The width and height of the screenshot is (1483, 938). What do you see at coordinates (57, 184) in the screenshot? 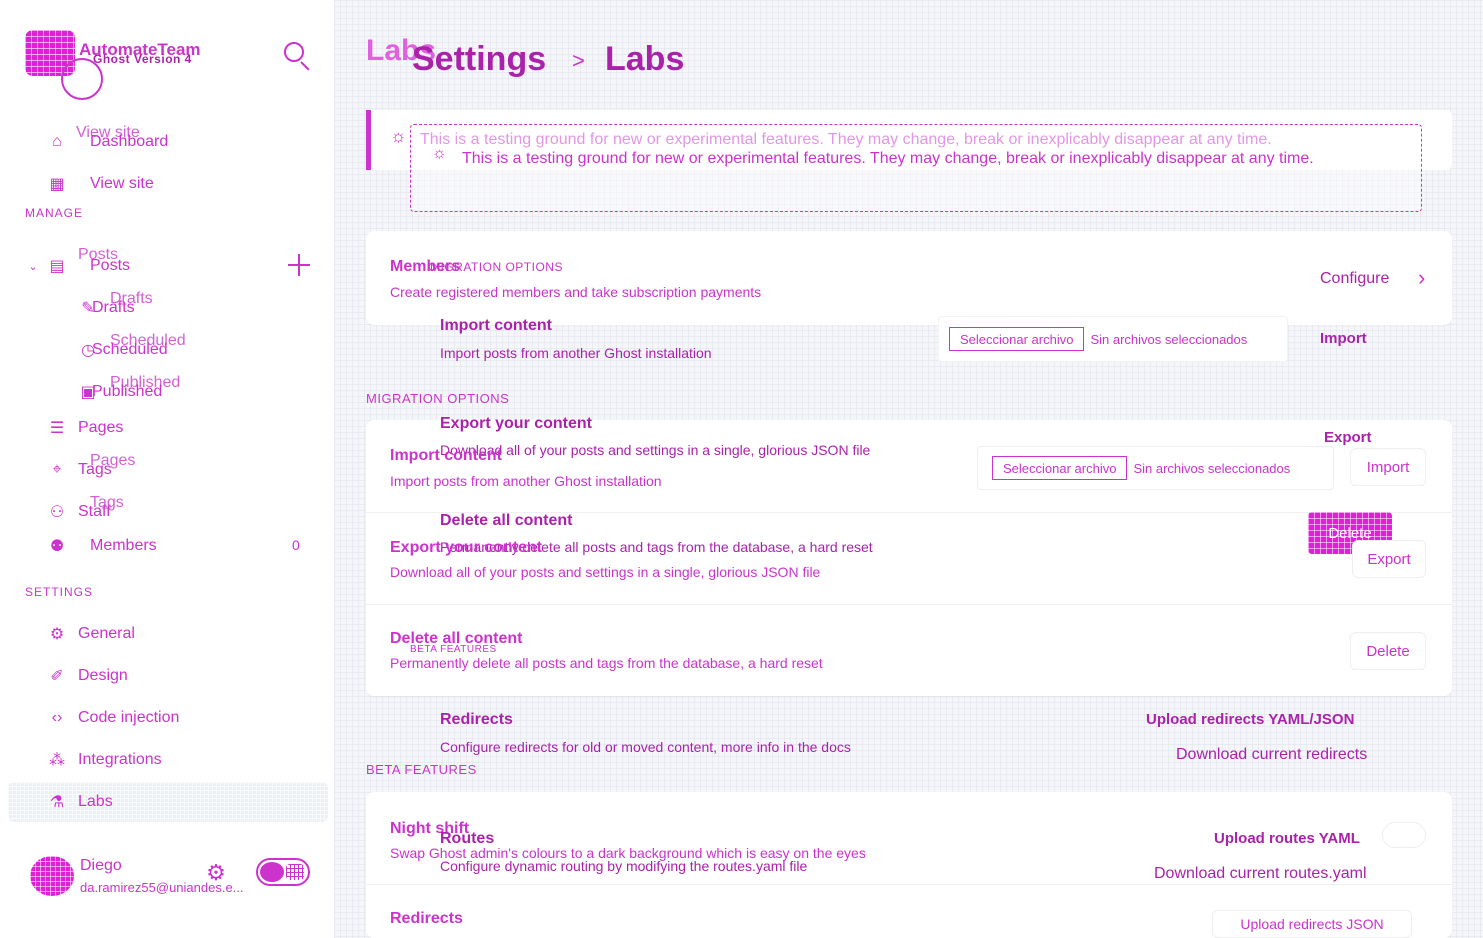
I see `window-icon: ▦` at bounding box center [57, 184].